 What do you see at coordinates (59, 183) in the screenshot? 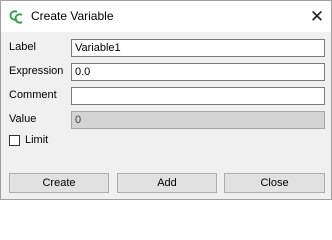
I see `create-button: Create` at bounding box center [59, 183].